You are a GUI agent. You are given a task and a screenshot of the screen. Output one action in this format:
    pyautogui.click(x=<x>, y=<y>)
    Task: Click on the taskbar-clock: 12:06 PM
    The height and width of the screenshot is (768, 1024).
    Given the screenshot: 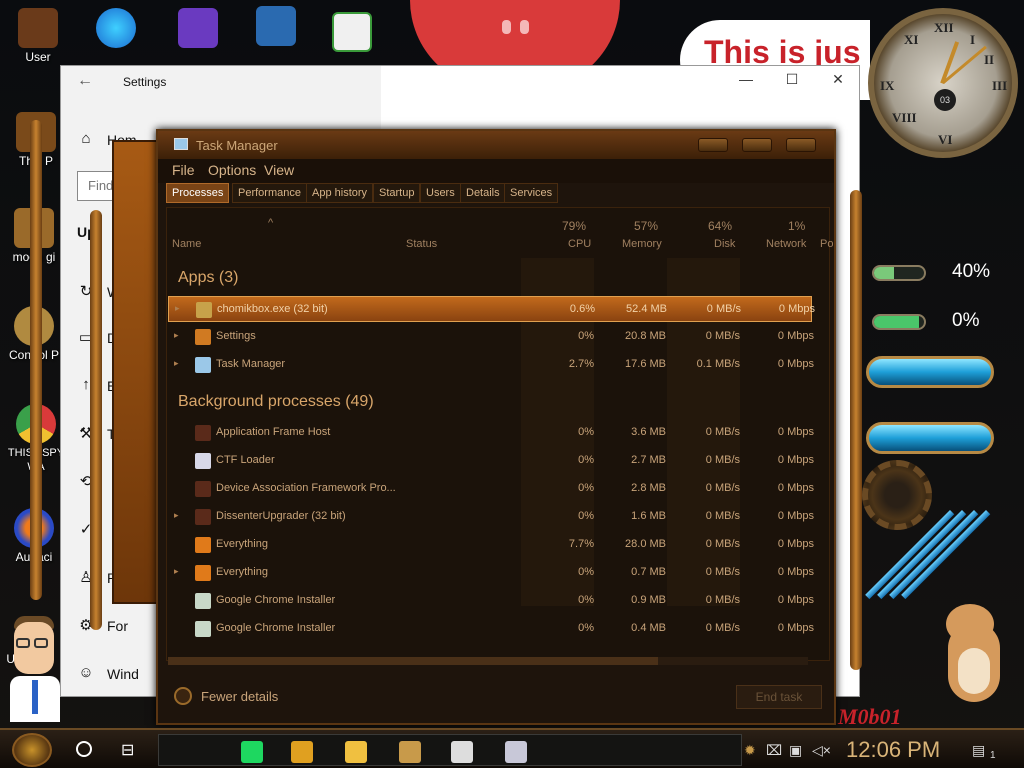 What is the action you would take?
    pyautogui.click(x=893, y=750)
    